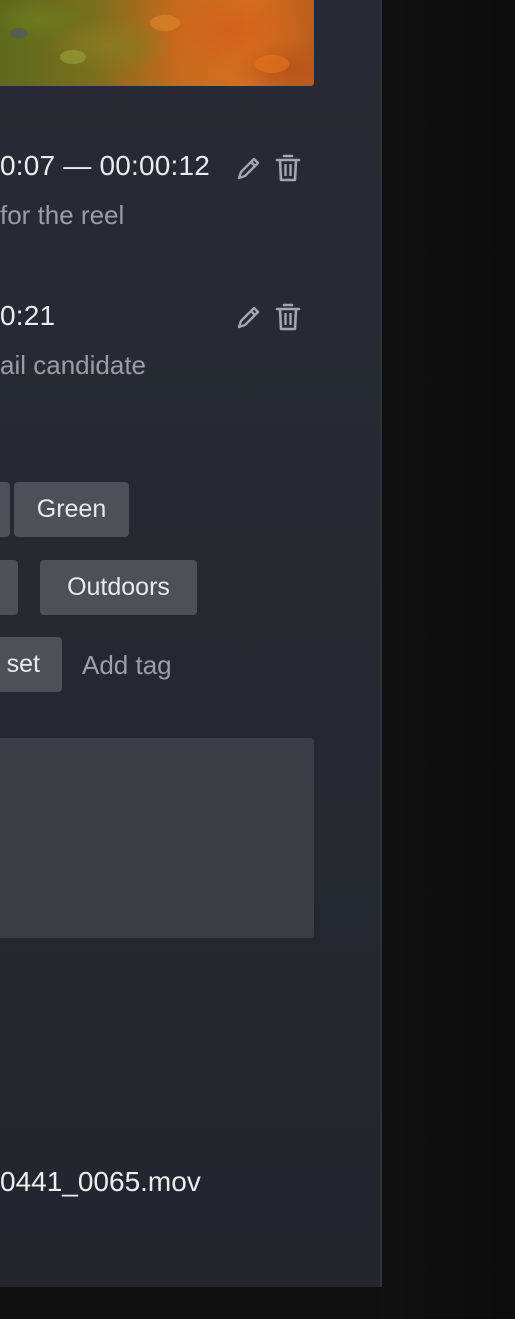 This screenshot has width=515, height=1319. Describe the element at coordinates (191, 1303) in the screenshot. I see `bottom-bar` at that location.